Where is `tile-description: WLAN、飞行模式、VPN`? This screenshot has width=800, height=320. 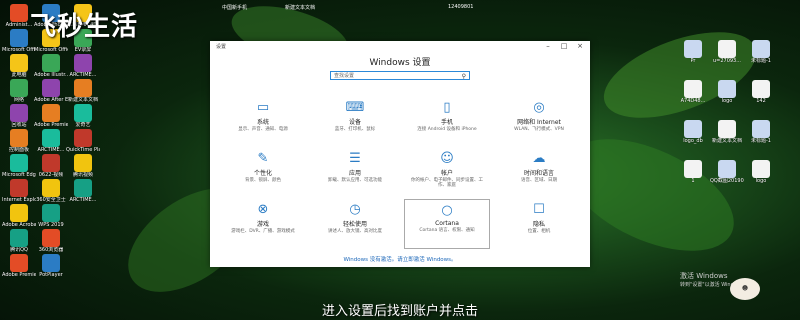
tile-description: WLAN、飞行模式、VPN is located at coordinates (539, 129).